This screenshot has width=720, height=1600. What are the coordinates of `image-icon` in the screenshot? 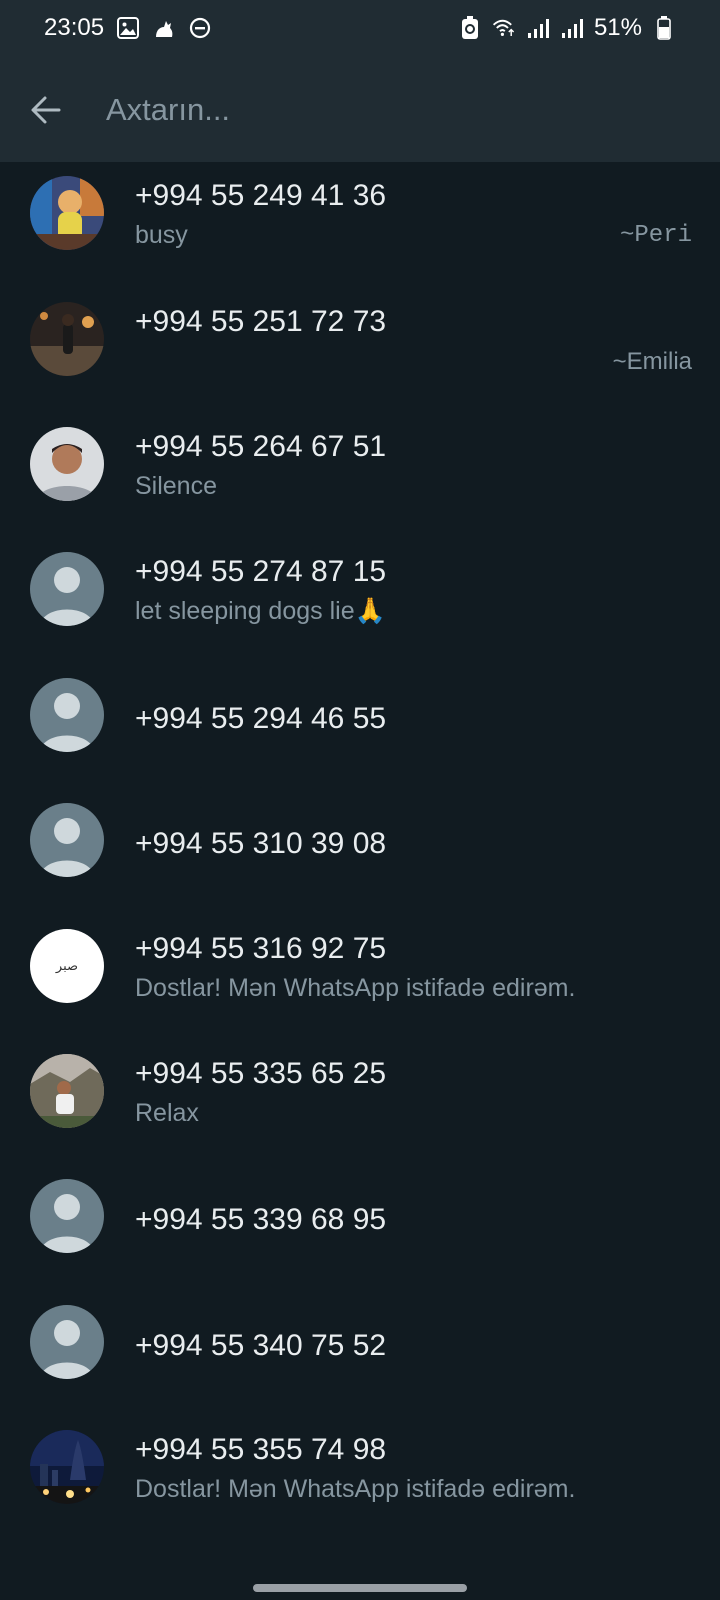 It's located at (128, 28).